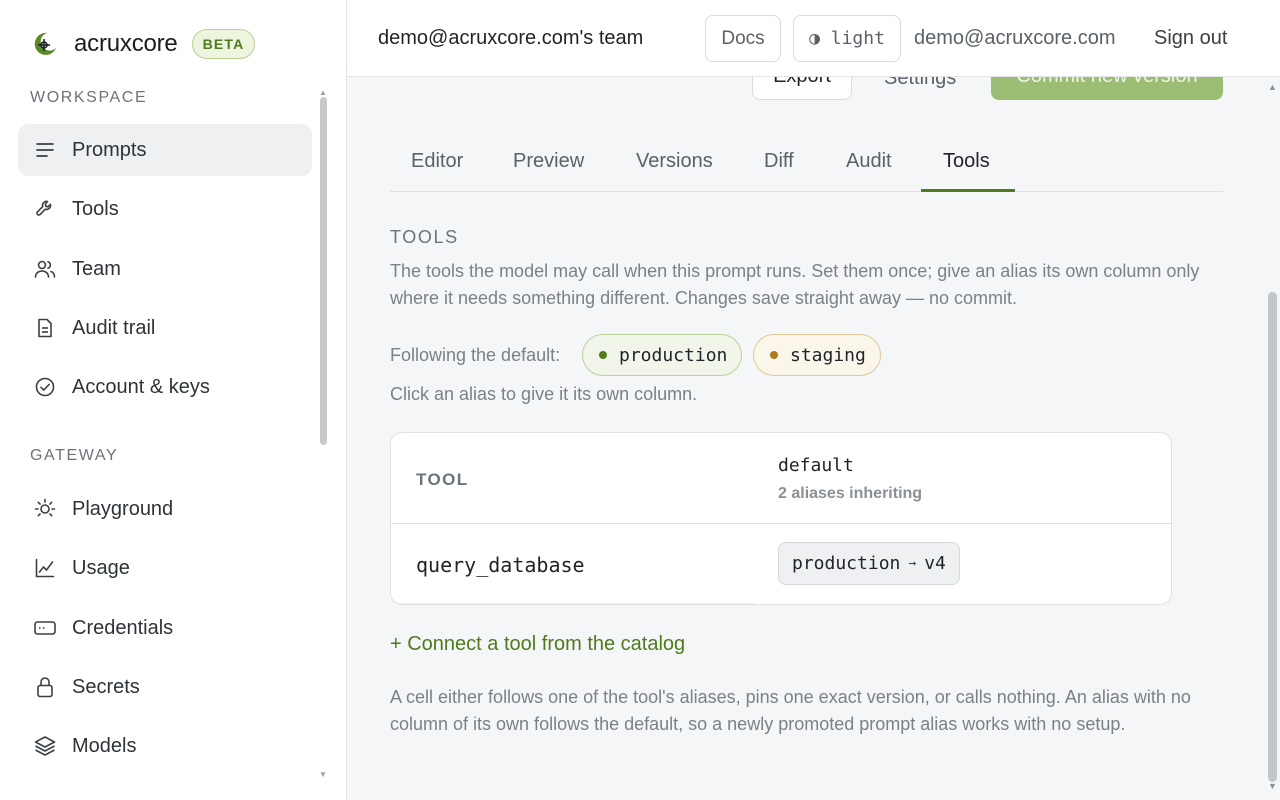  Describe the element at coordinates (323, 271) in the screenshot. I see `sidebar-scrollbar` at that location.